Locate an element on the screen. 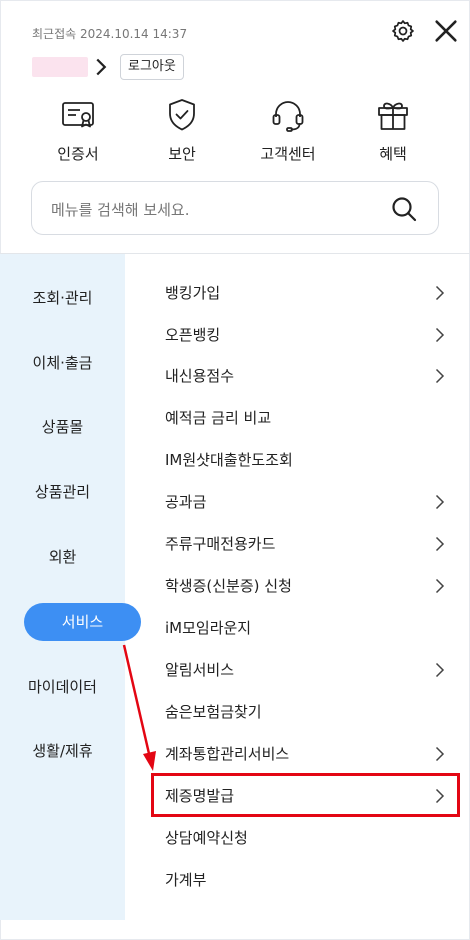 Image resolution: width=470 pixels, height=940 pixels. menu-search-input: 메뉴를 검색해 보세요. is located at coordinates (235, 208).